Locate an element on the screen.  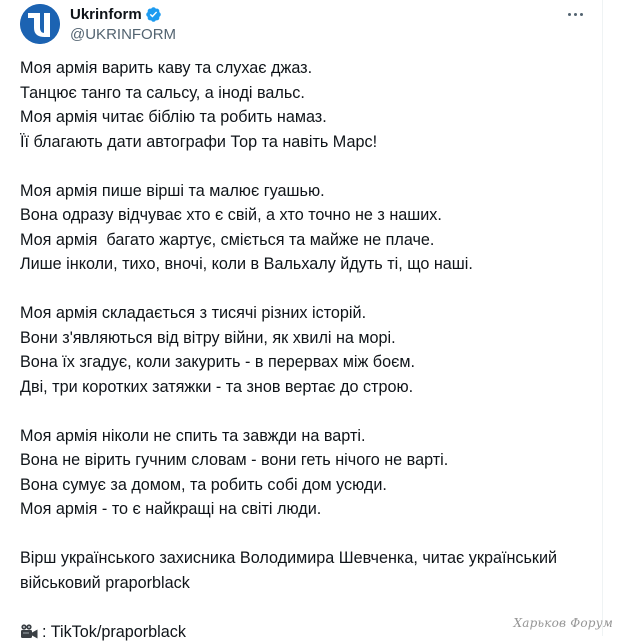
poem-line: Моя армія пише вірші та малює гуашью. is located at coordinates (305, 191).